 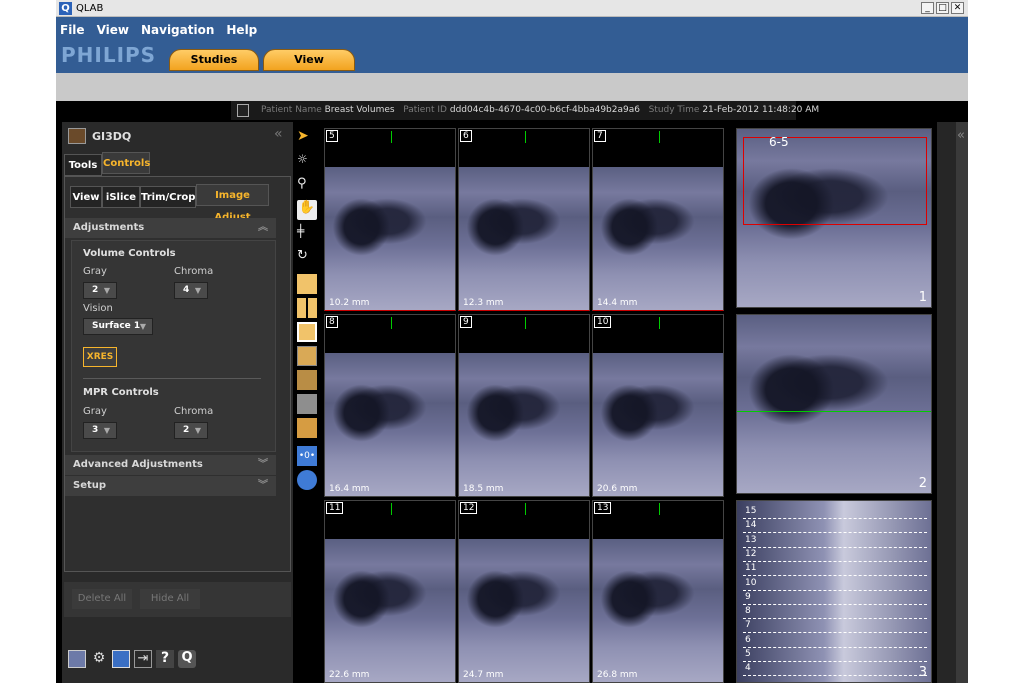 What do you see at coordinates (835, 555) in the screenshot?
I see `slice-line: 12` at bounding box center [835, 555].